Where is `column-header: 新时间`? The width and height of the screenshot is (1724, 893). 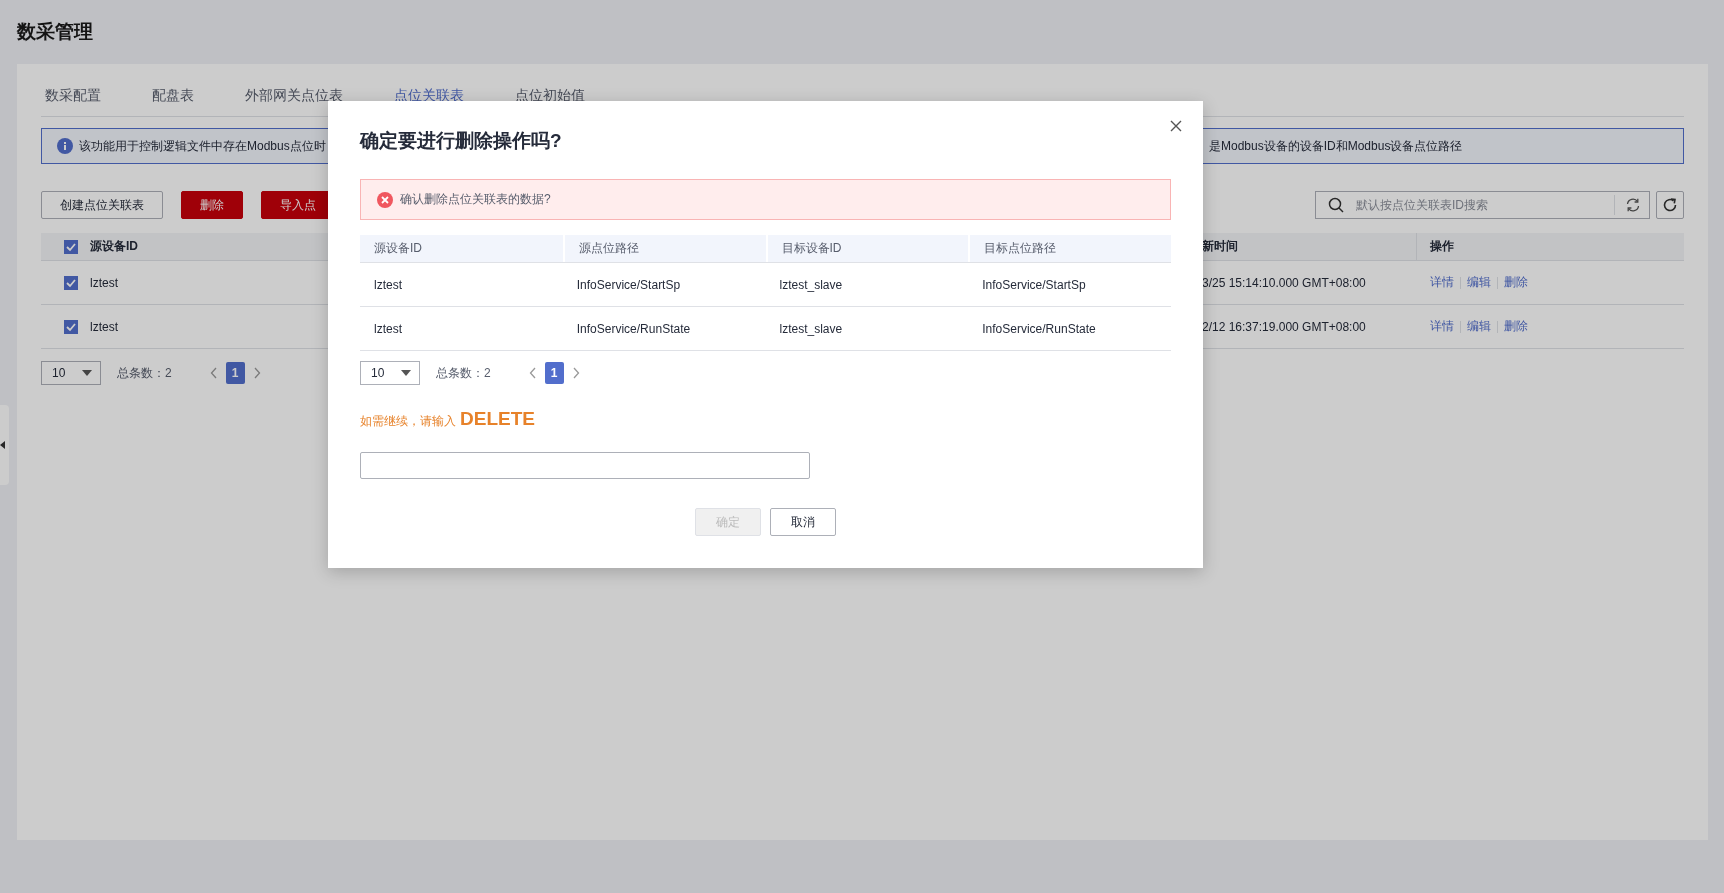 column-header: 新时间 is located at coordinates (1220, 246).